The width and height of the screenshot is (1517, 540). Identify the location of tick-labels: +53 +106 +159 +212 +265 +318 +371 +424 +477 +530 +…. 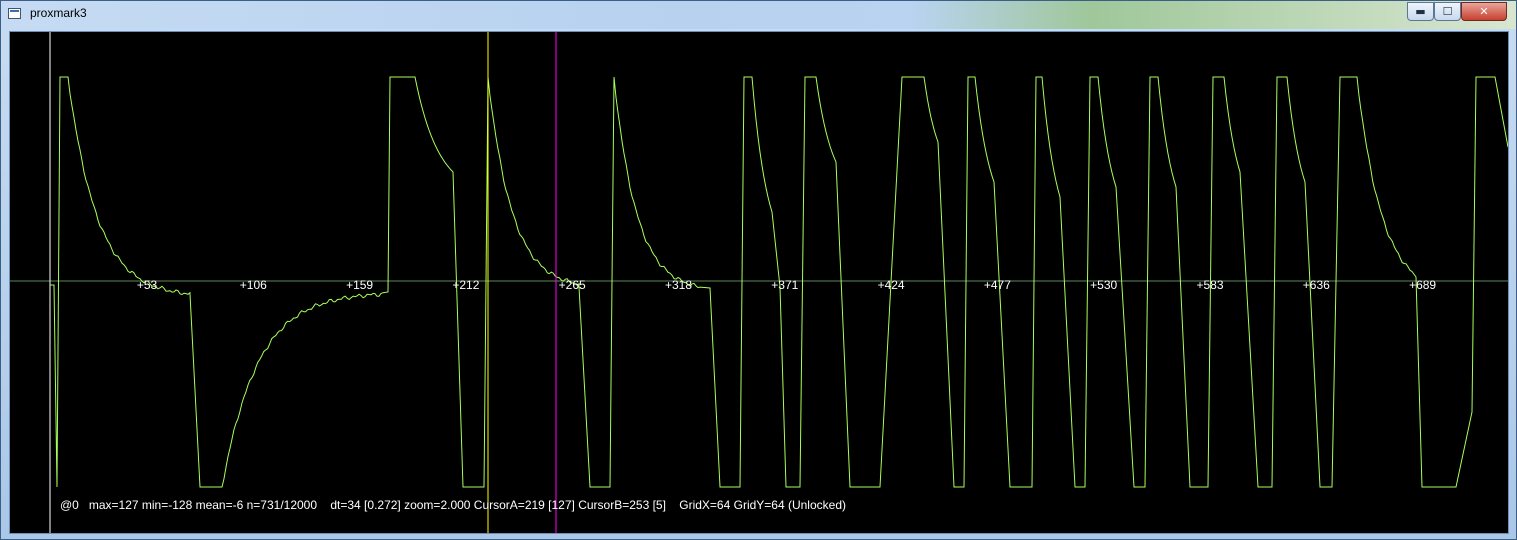
(787, 285).